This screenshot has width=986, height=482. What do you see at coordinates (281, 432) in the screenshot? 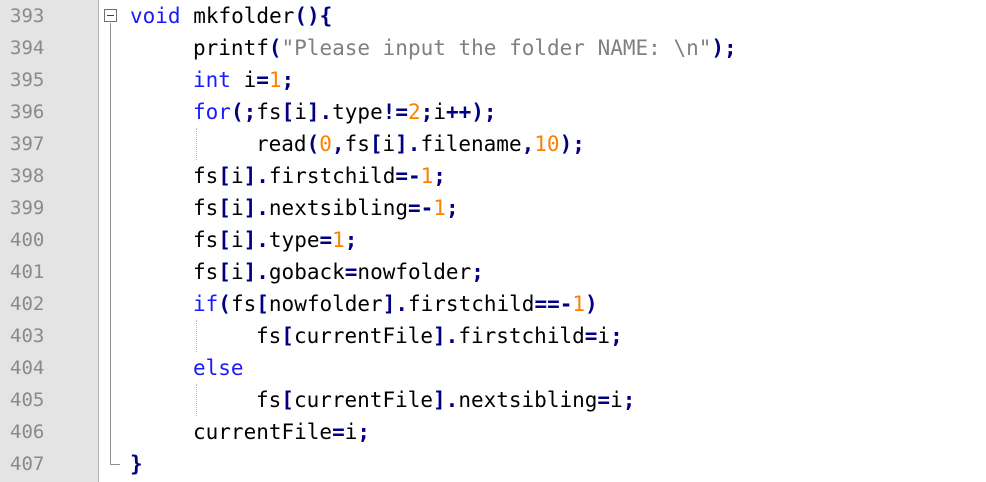
I see `code-text: currentFile=i;` at bounding box center [281, 432].